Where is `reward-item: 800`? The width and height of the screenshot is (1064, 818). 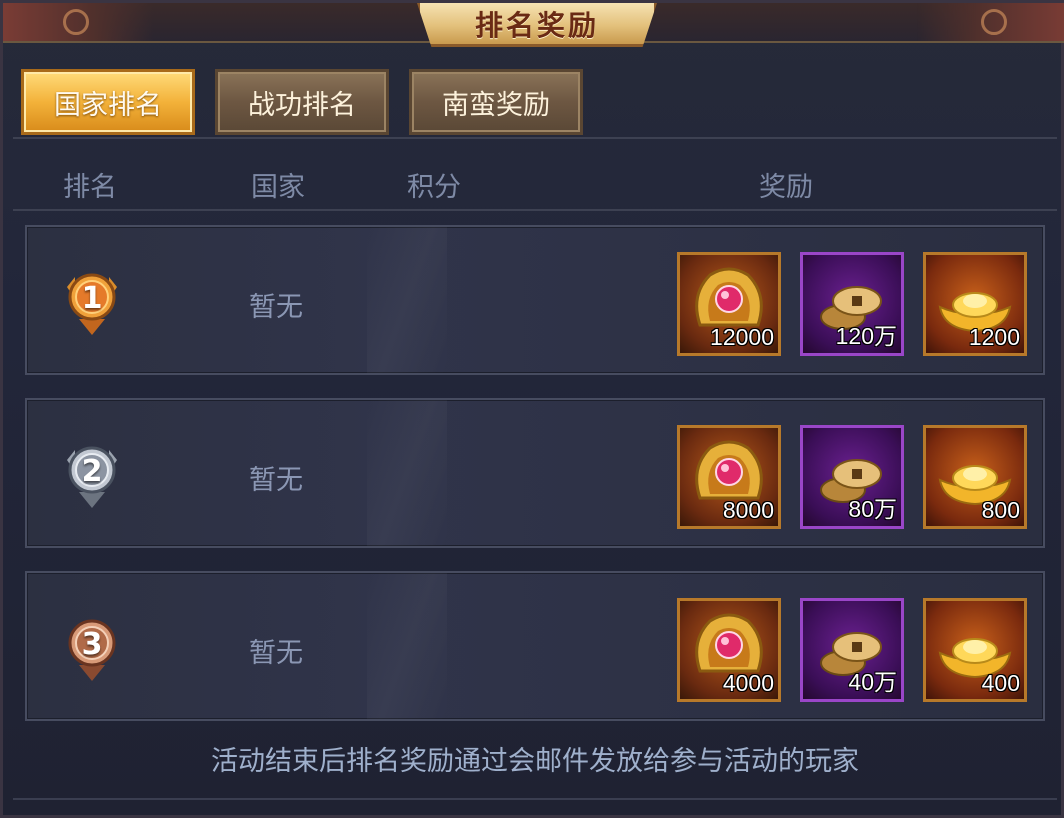 reward-item: 800 is located at coordinates (975, 477).